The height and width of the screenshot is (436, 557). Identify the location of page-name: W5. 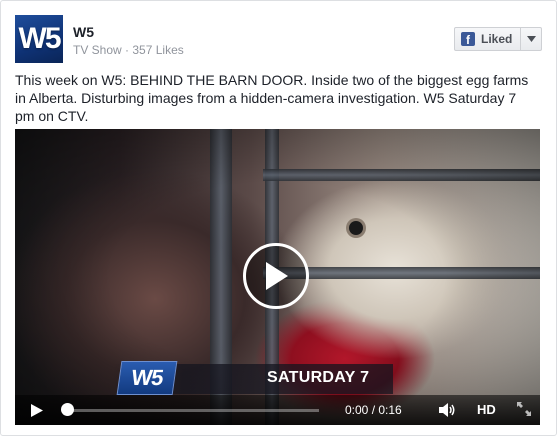
(83, 32).